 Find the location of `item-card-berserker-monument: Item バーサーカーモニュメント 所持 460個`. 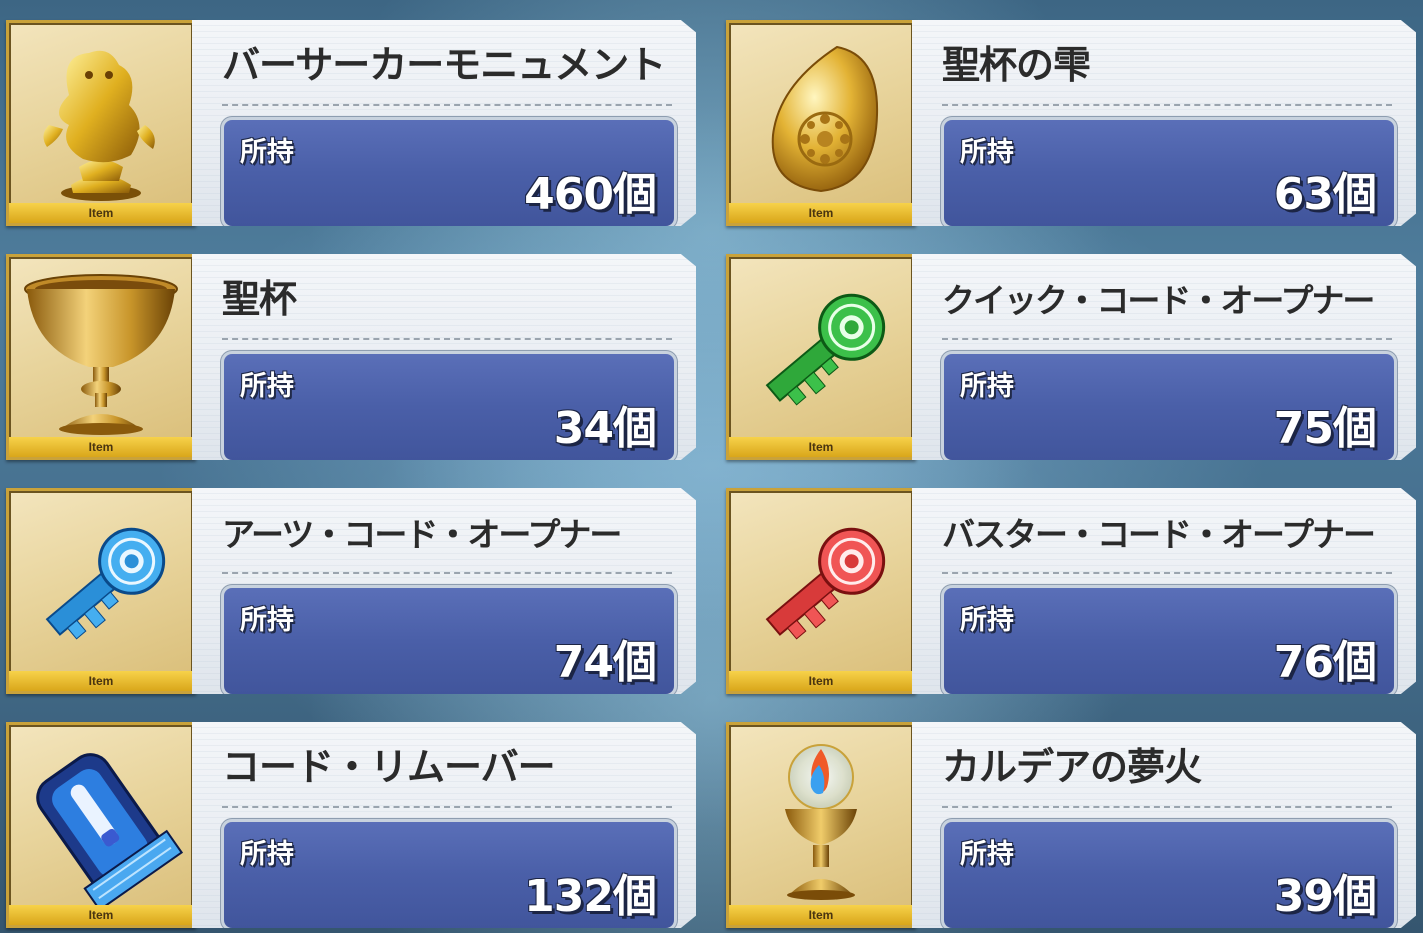

item-card-berserker-monument: Item バーサーカーモニュメント 所持 460個 is located at coordinates (351, 123).